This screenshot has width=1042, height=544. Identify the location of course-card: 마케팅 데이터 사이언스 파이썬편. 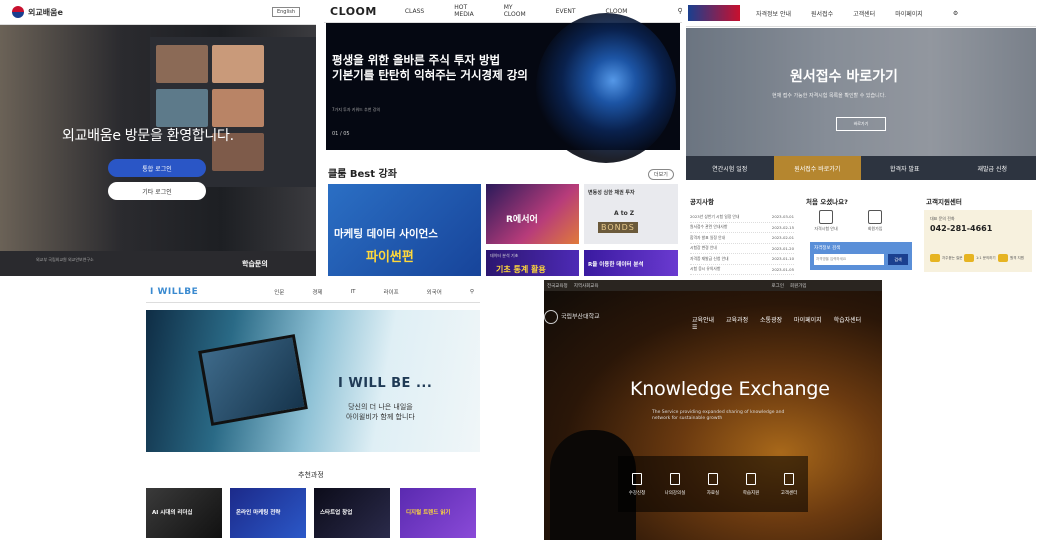
(404, 230).